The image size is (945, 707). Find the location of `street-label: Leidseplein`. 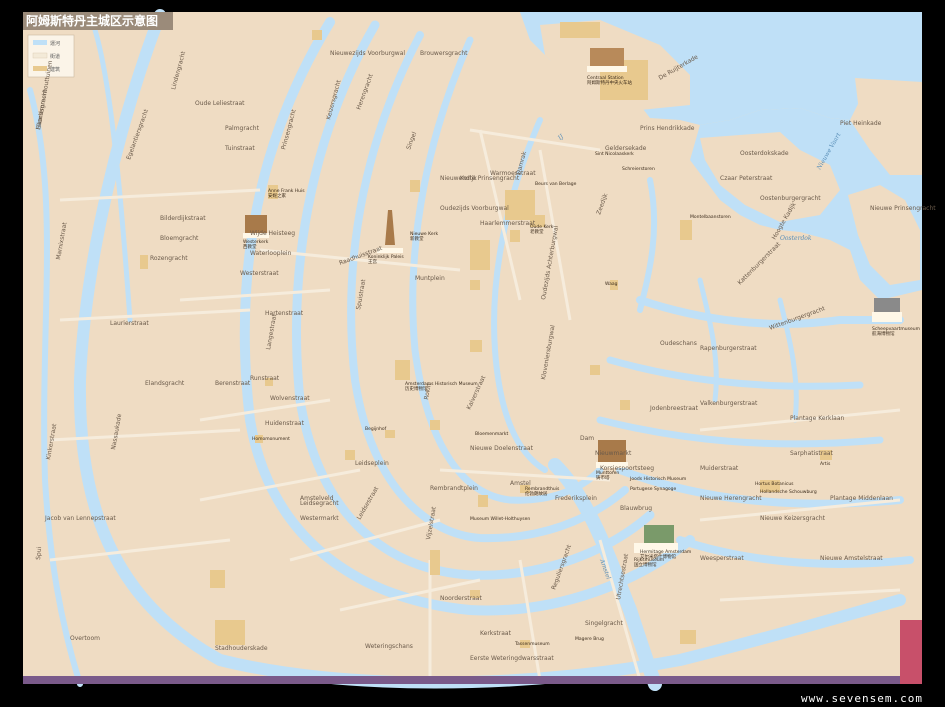

street-label: Leidseplein is located at coordinates (372, 463).